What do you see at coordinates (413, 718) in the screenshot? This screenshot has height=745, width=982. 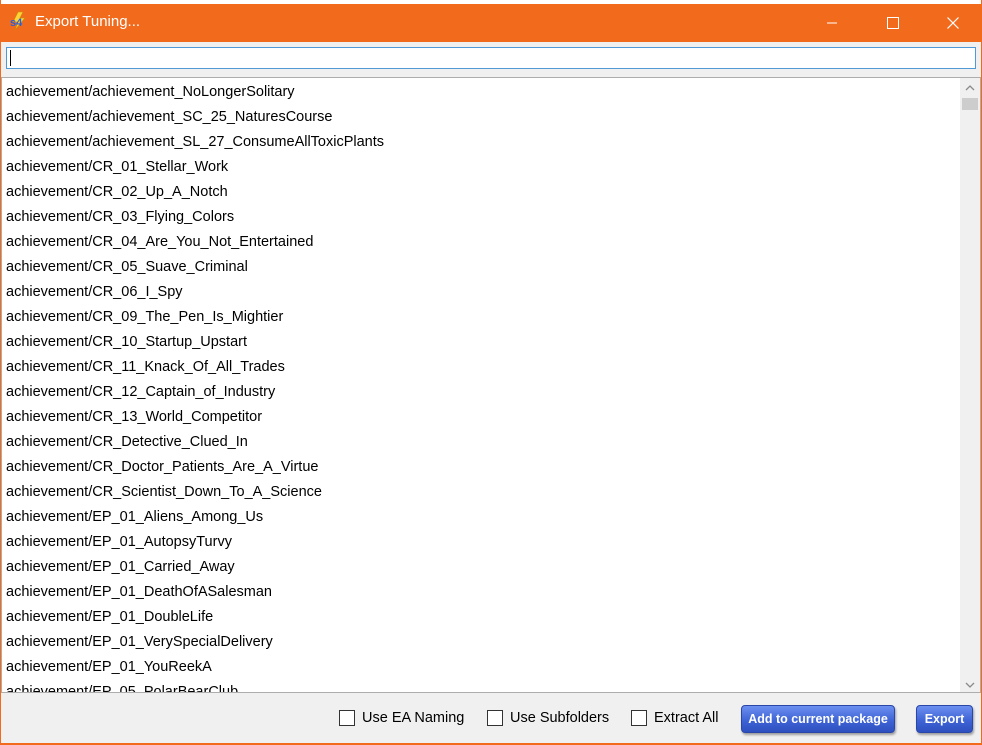 I see `use-ea-naming-label: Use EA Naming` at bounding box center [413, 718].